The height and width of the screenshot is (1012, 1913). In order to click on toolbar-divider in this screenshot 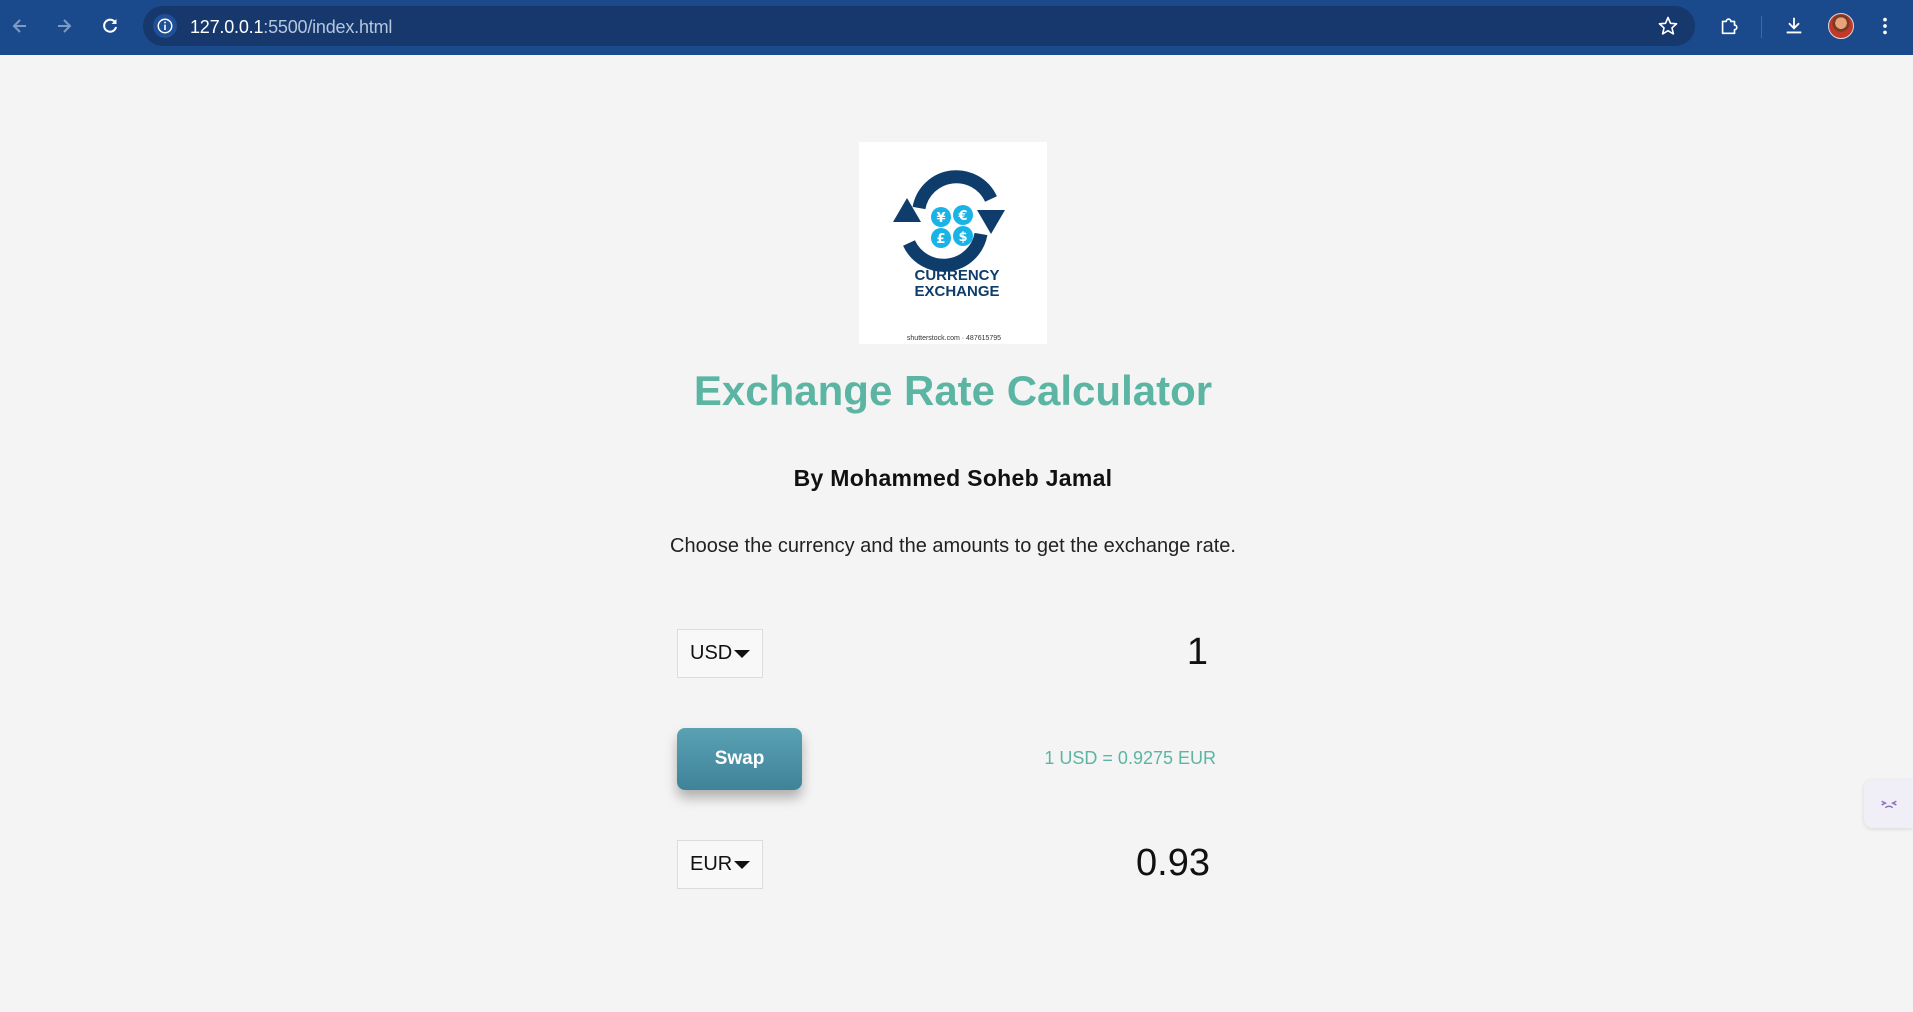, I will do `click(1761, 27)`.